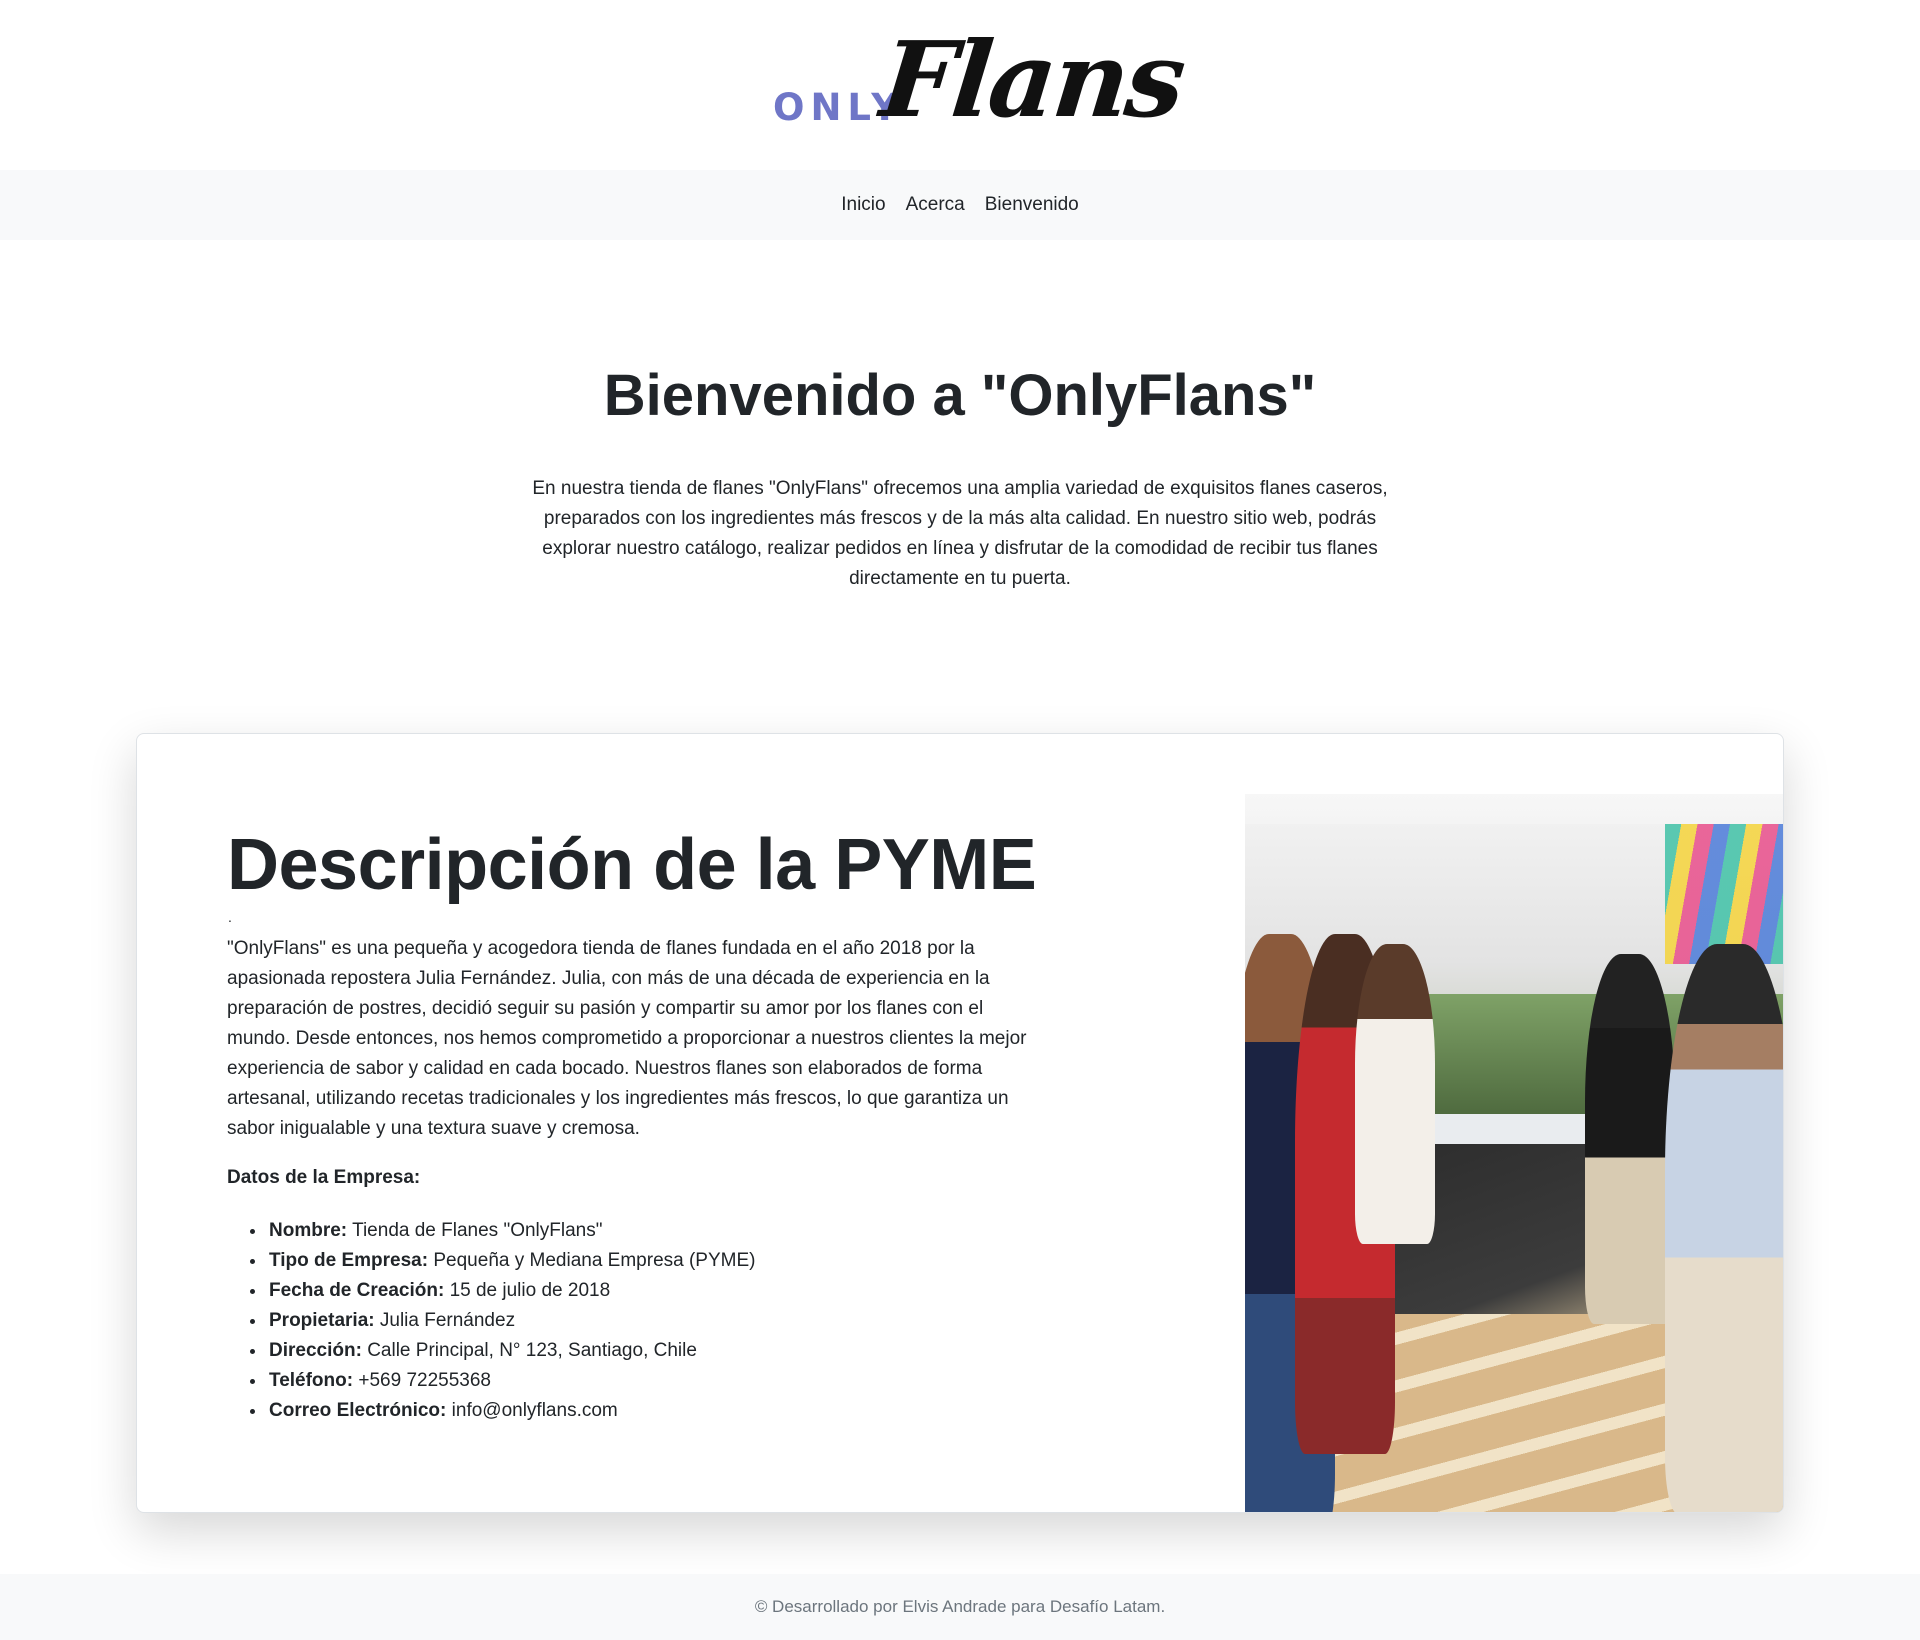 Image resolution: width=1920 pixels, height=1640 pixels. I want to click on detail-label: Dirección:, so click(315, 1350).